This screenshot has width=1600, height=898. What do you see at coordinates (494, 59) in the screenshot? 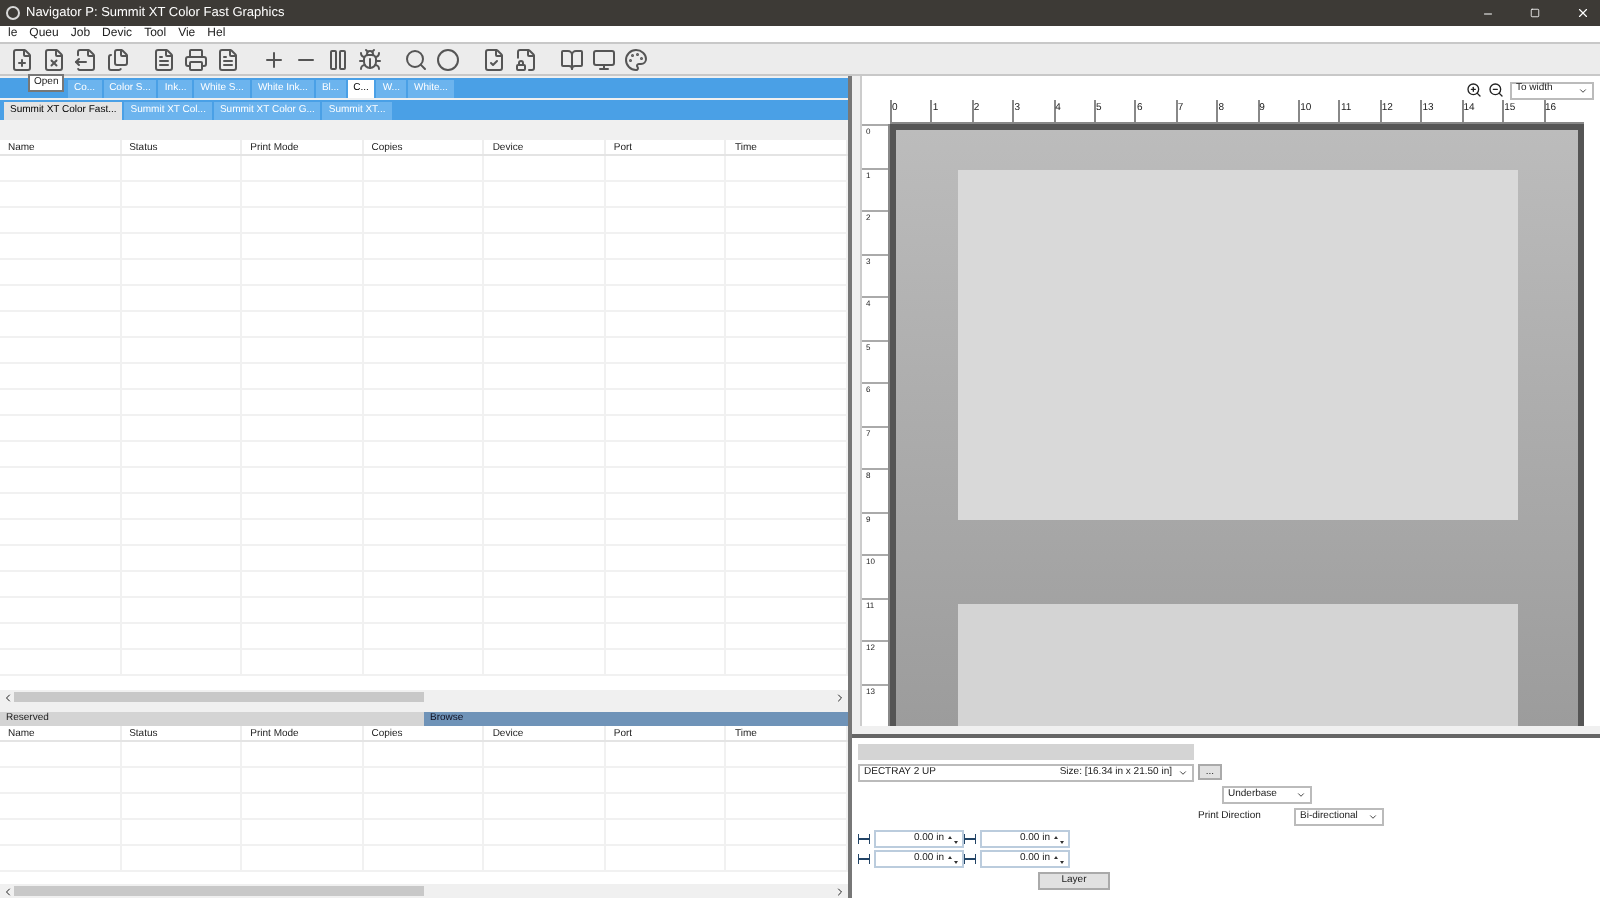
I see `file-check-icon` at bounding box center [494, 59].